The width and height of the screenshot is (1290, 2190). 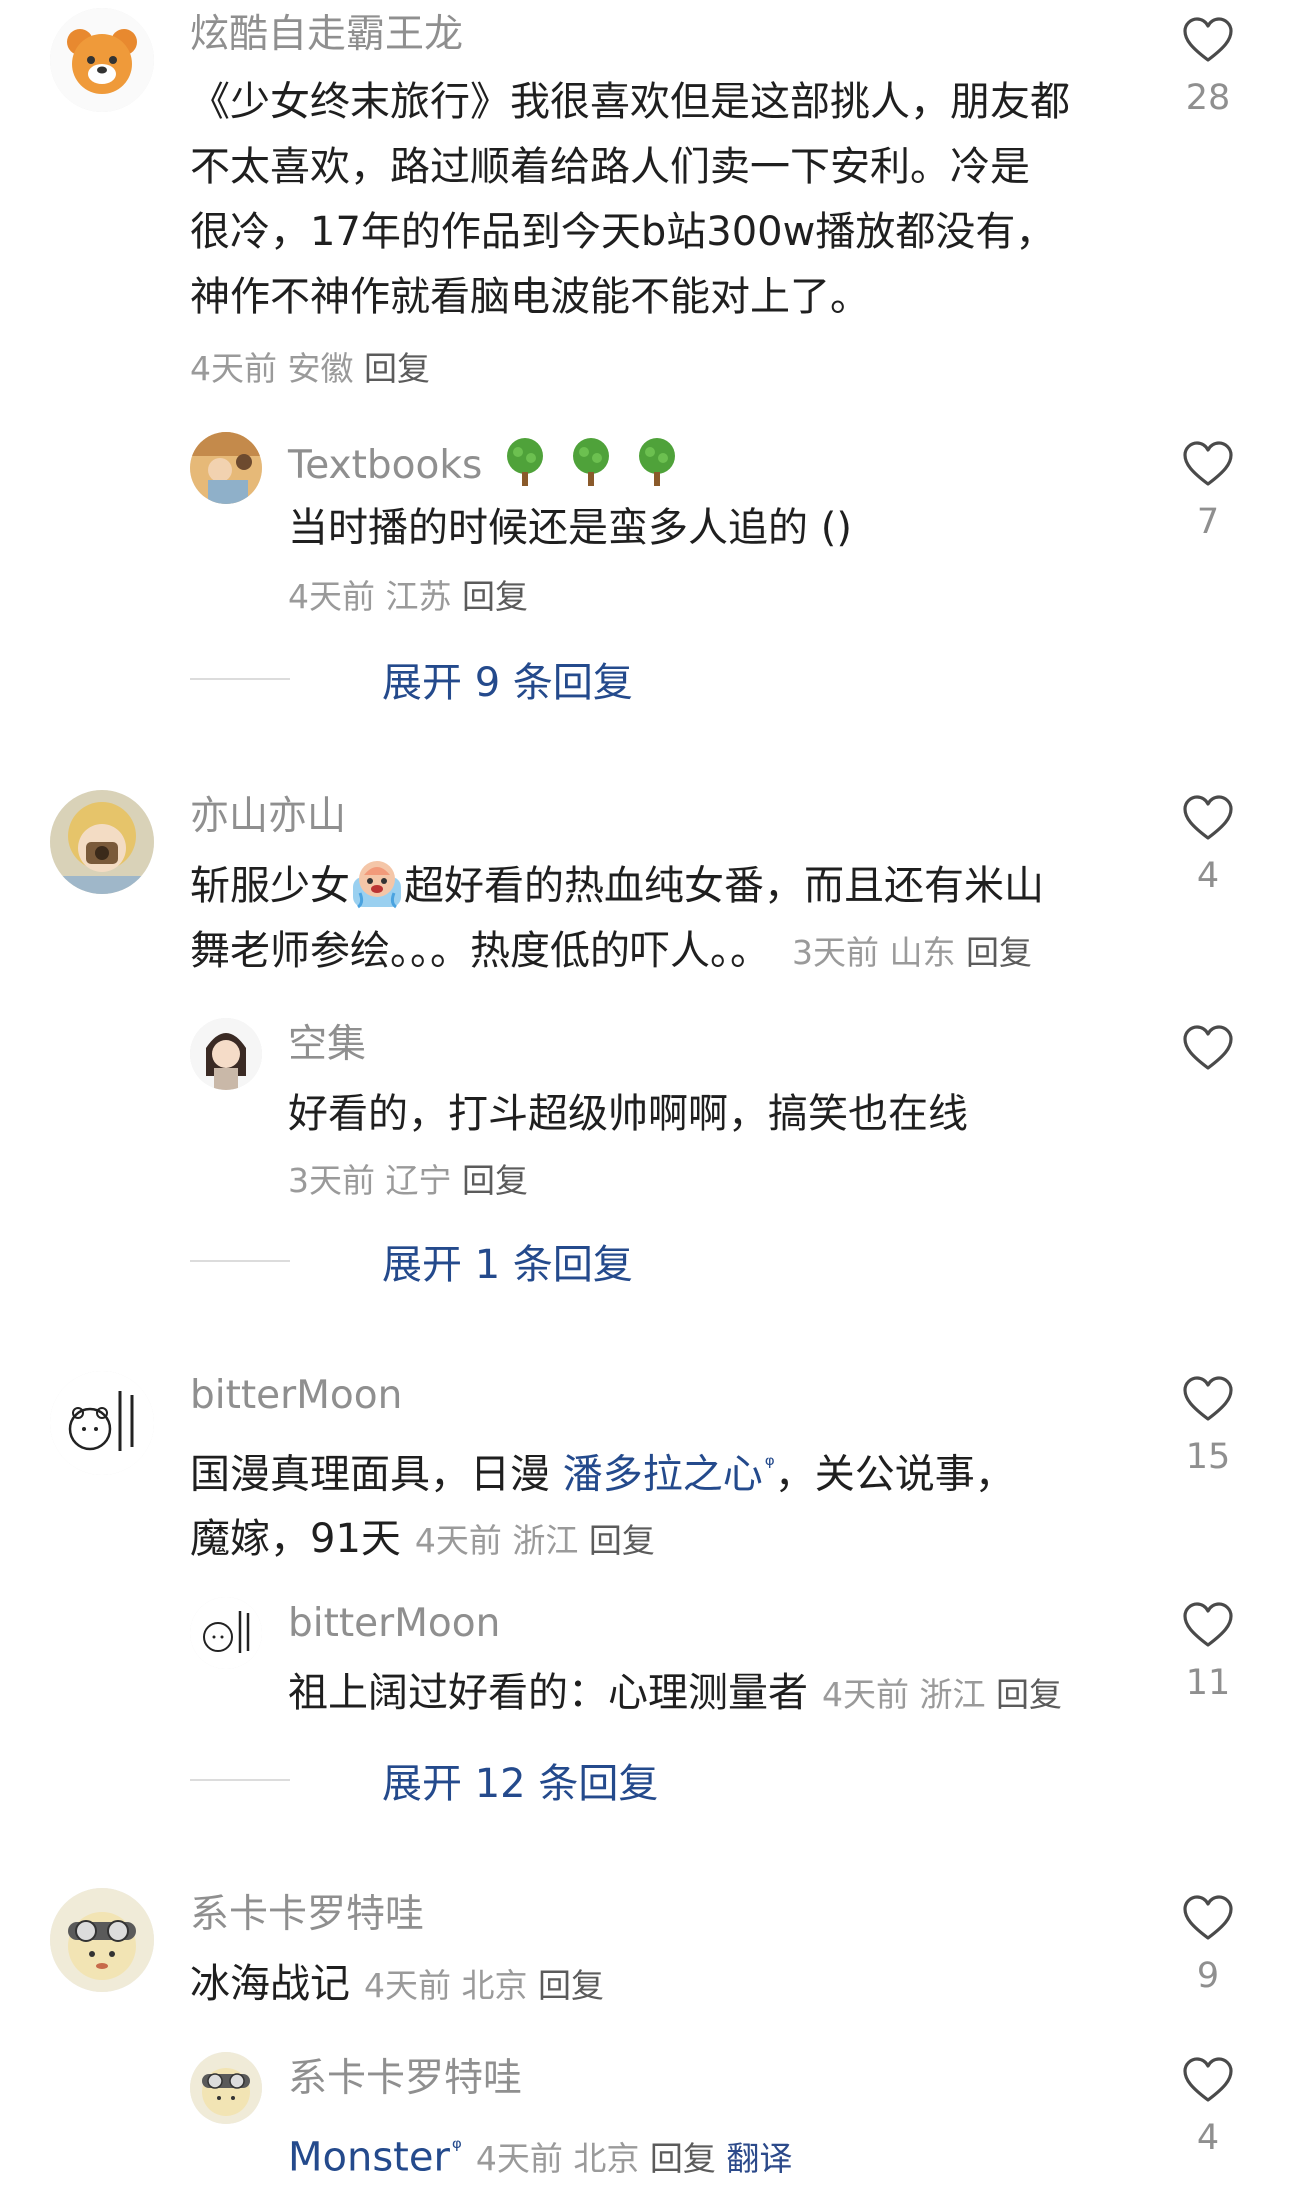 What do you see at coordinates (1208, 1945) in the screenshot?
I see `like-button: 9` at bounding box center [1208, 1945].